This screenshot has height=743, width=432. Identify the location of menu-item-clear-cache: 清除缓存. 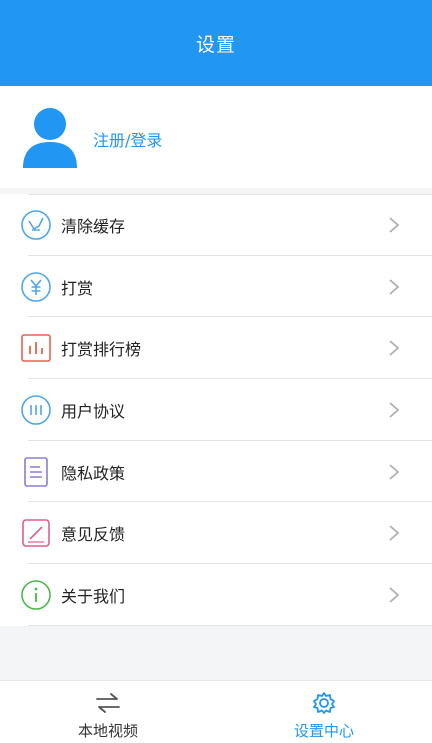
(216, 225).